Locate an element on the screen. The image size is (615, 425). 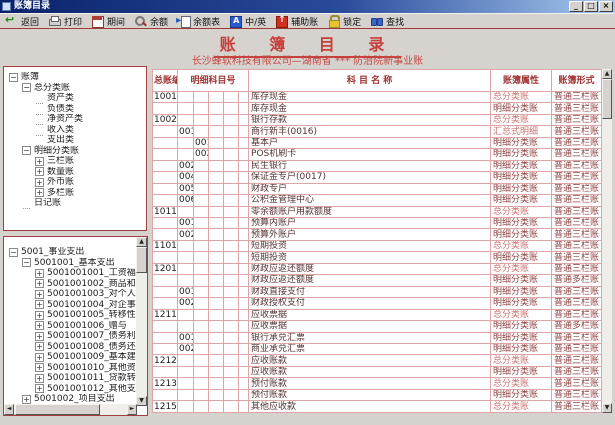
books-tree-item: + 三栏账 is located at coordinates (76, 161).